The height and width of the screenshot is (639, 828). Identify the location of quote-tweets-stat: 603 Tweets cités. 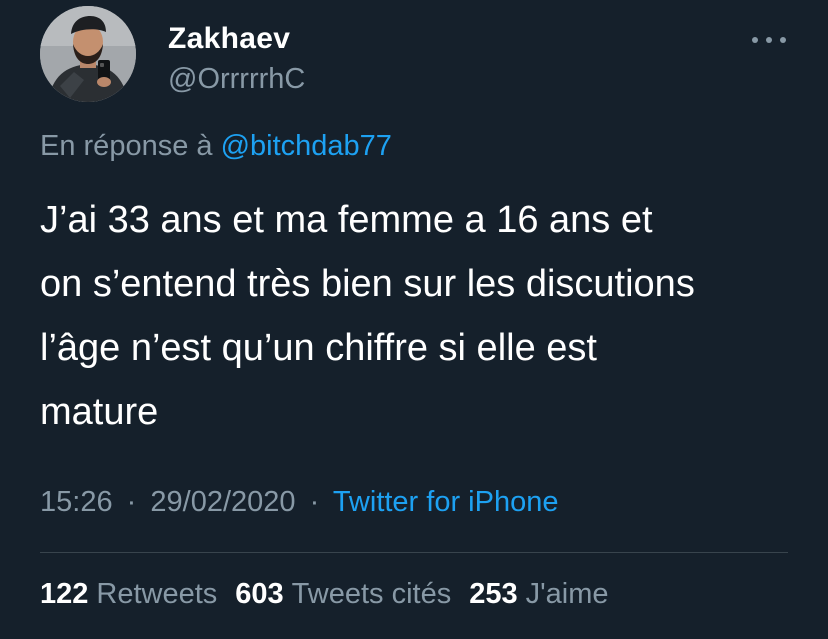
(343, 594).